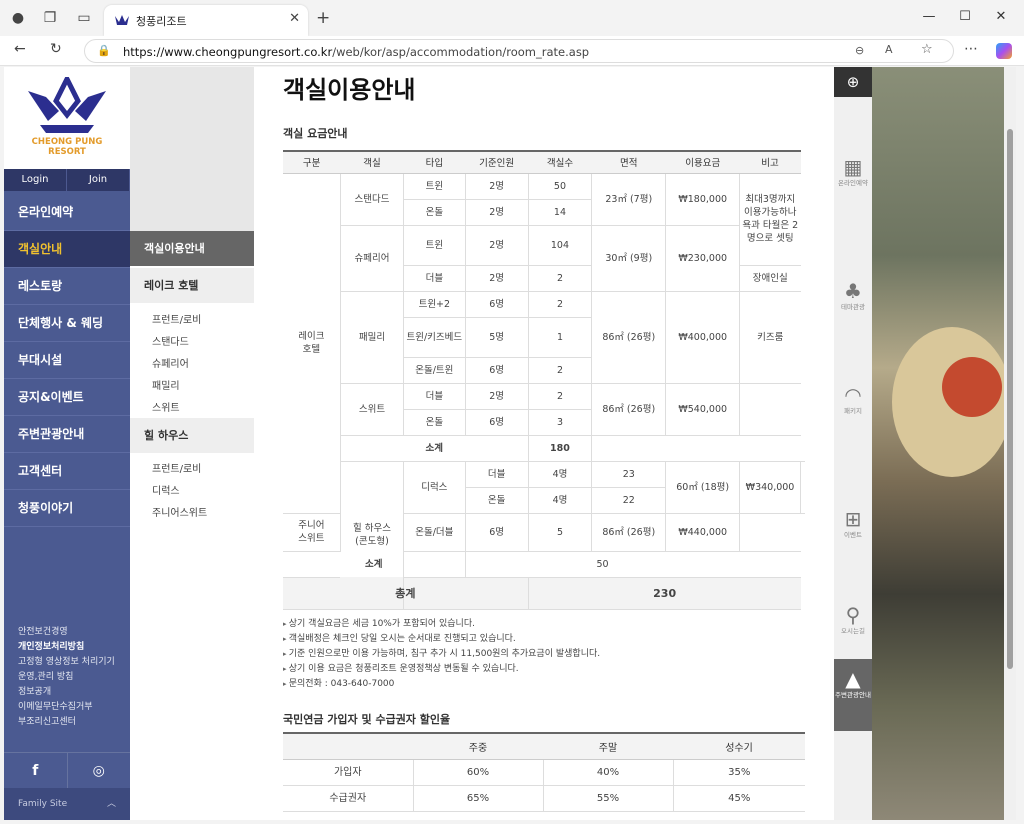 The height and width of the screenshot is (824, 1024). I want to click on menu-story: 청풍이야기, so click(67, 508).